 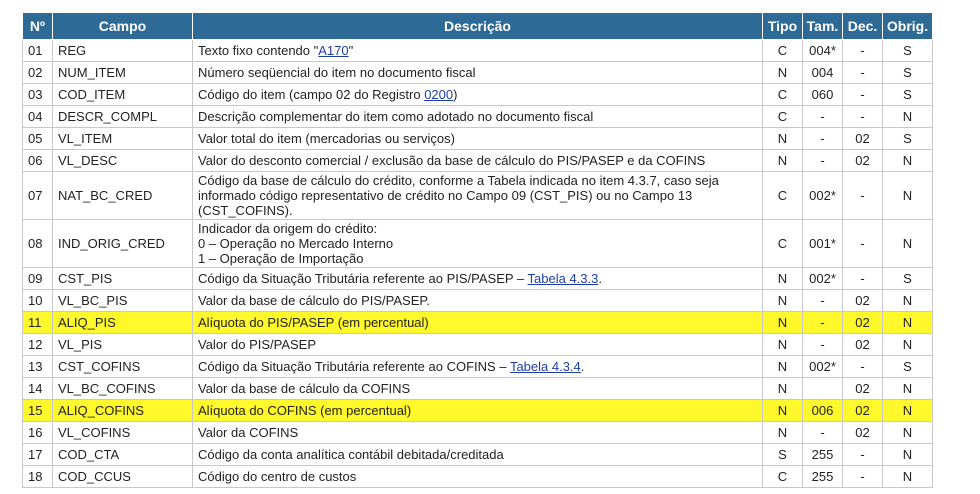 I want to click on field-number: 04, so click(x=37, y=116).